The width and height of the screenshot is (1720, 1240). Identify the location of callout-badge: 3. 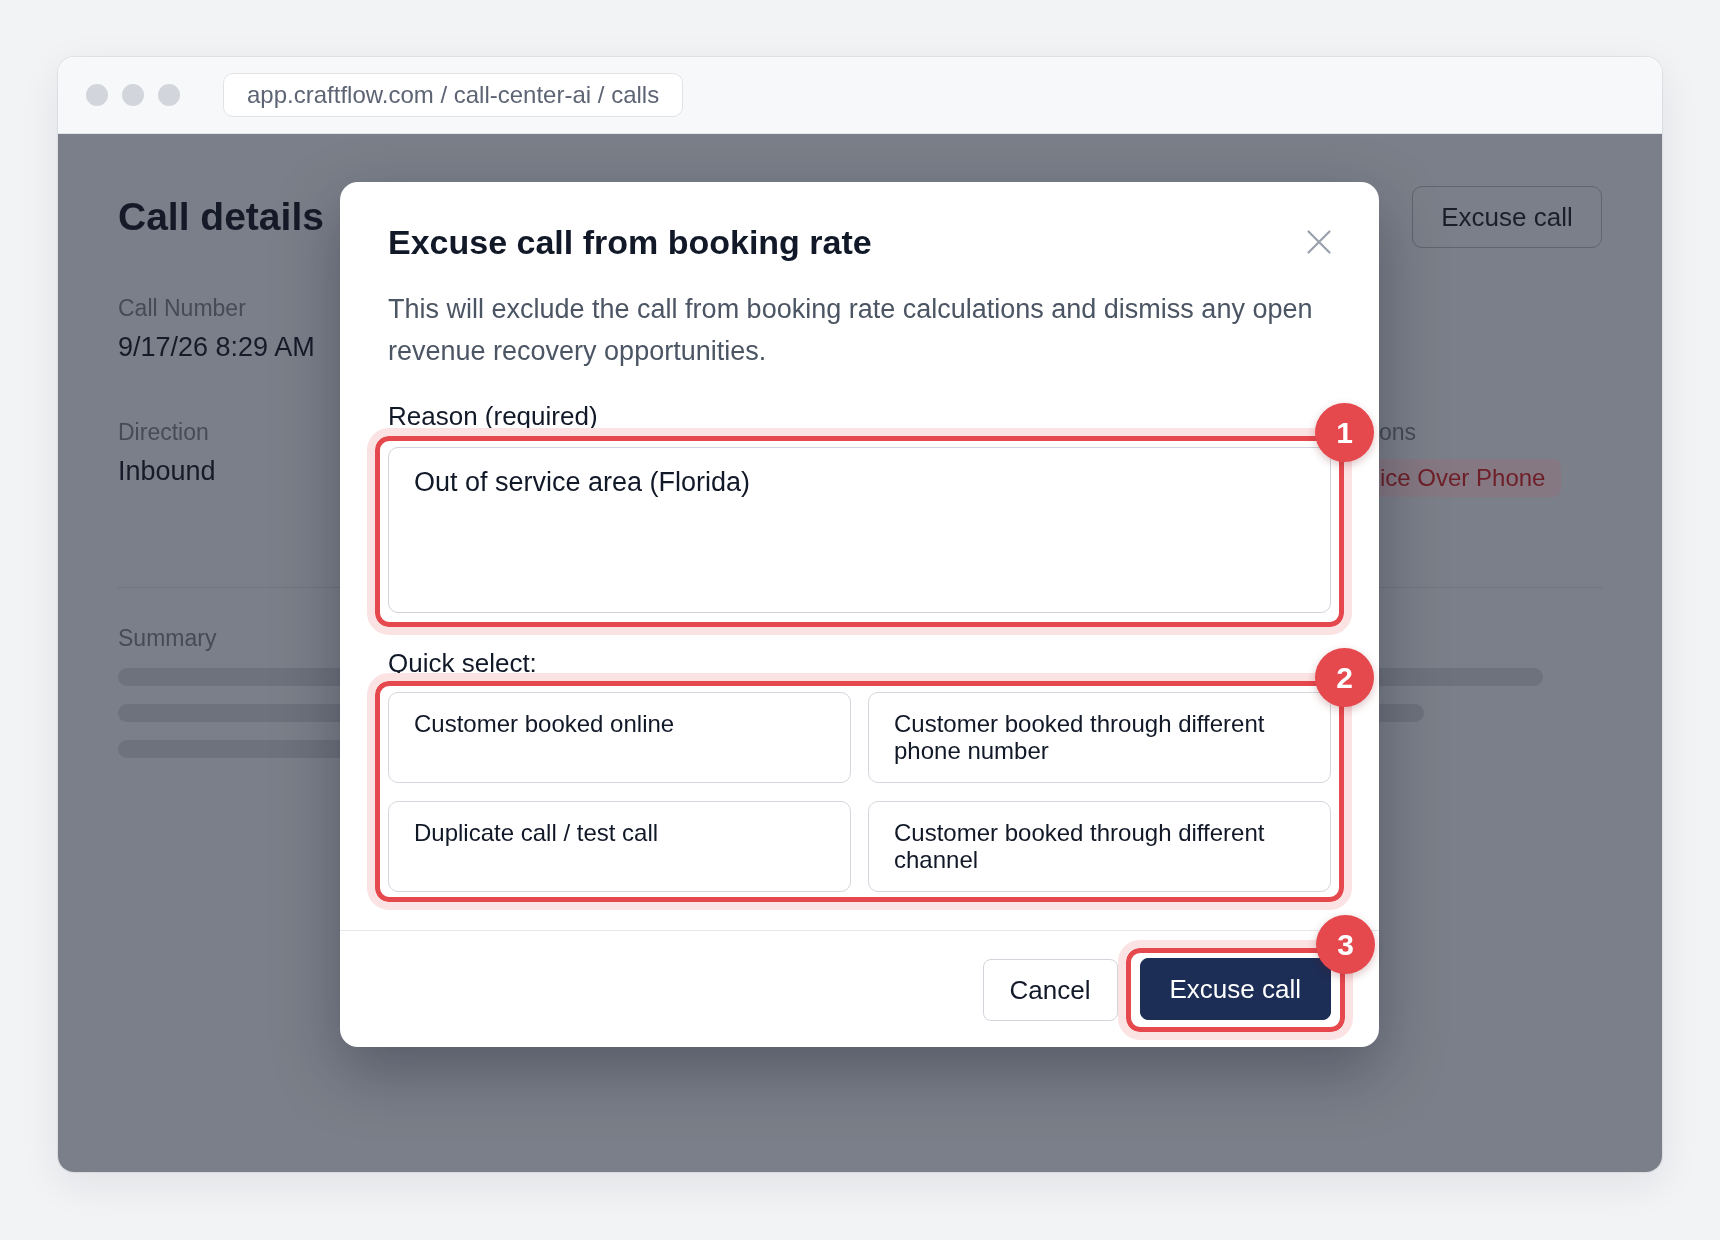
(1345, 944).